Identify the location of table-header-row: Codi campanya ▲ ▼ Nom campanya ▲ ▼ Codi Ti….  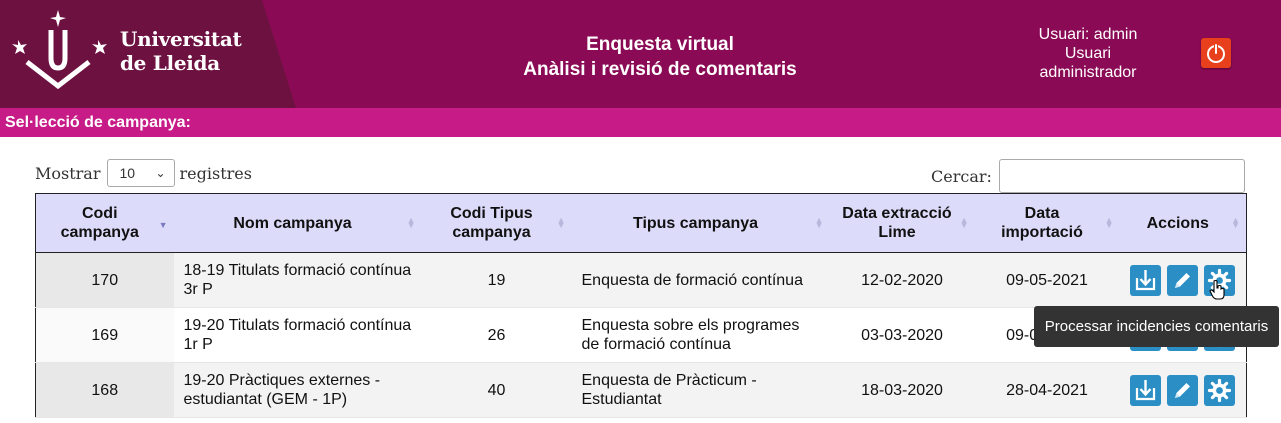
(641, 223).